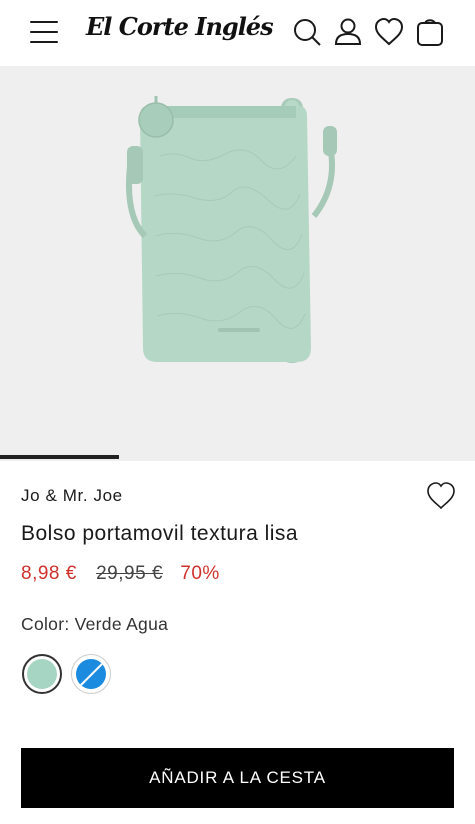 This screenshot has width=475, height=824. I want to click on price-block: 8,98 € 29,95 € 70%, so click(120, 574).